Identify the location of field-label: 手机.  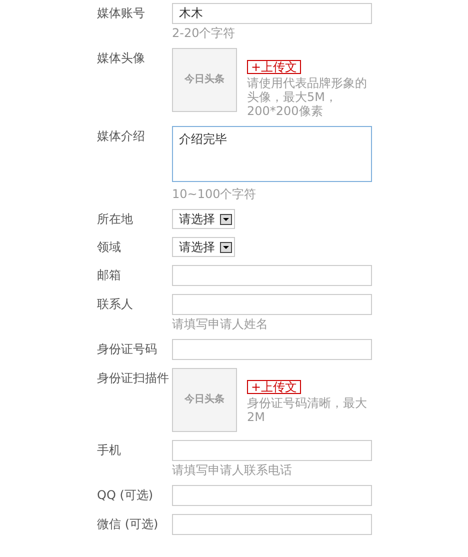
(109, 450).